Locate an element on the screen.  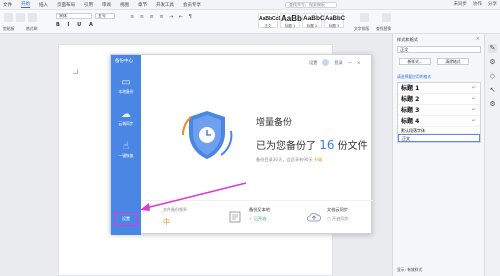
sidebar-item-label: 本地备份 is located at coordinates (126, 91).